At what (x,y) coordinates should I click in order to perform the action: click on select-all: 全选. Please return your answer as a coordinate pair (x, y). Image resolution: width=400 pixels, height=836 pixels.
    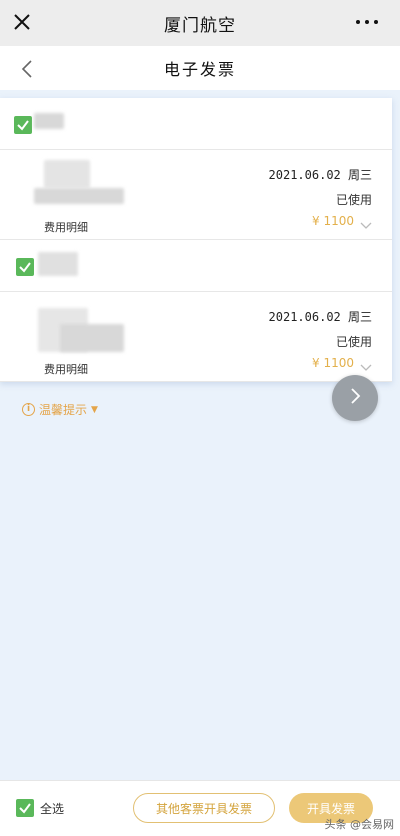
    Looking at the image, I should click on (40, 808).